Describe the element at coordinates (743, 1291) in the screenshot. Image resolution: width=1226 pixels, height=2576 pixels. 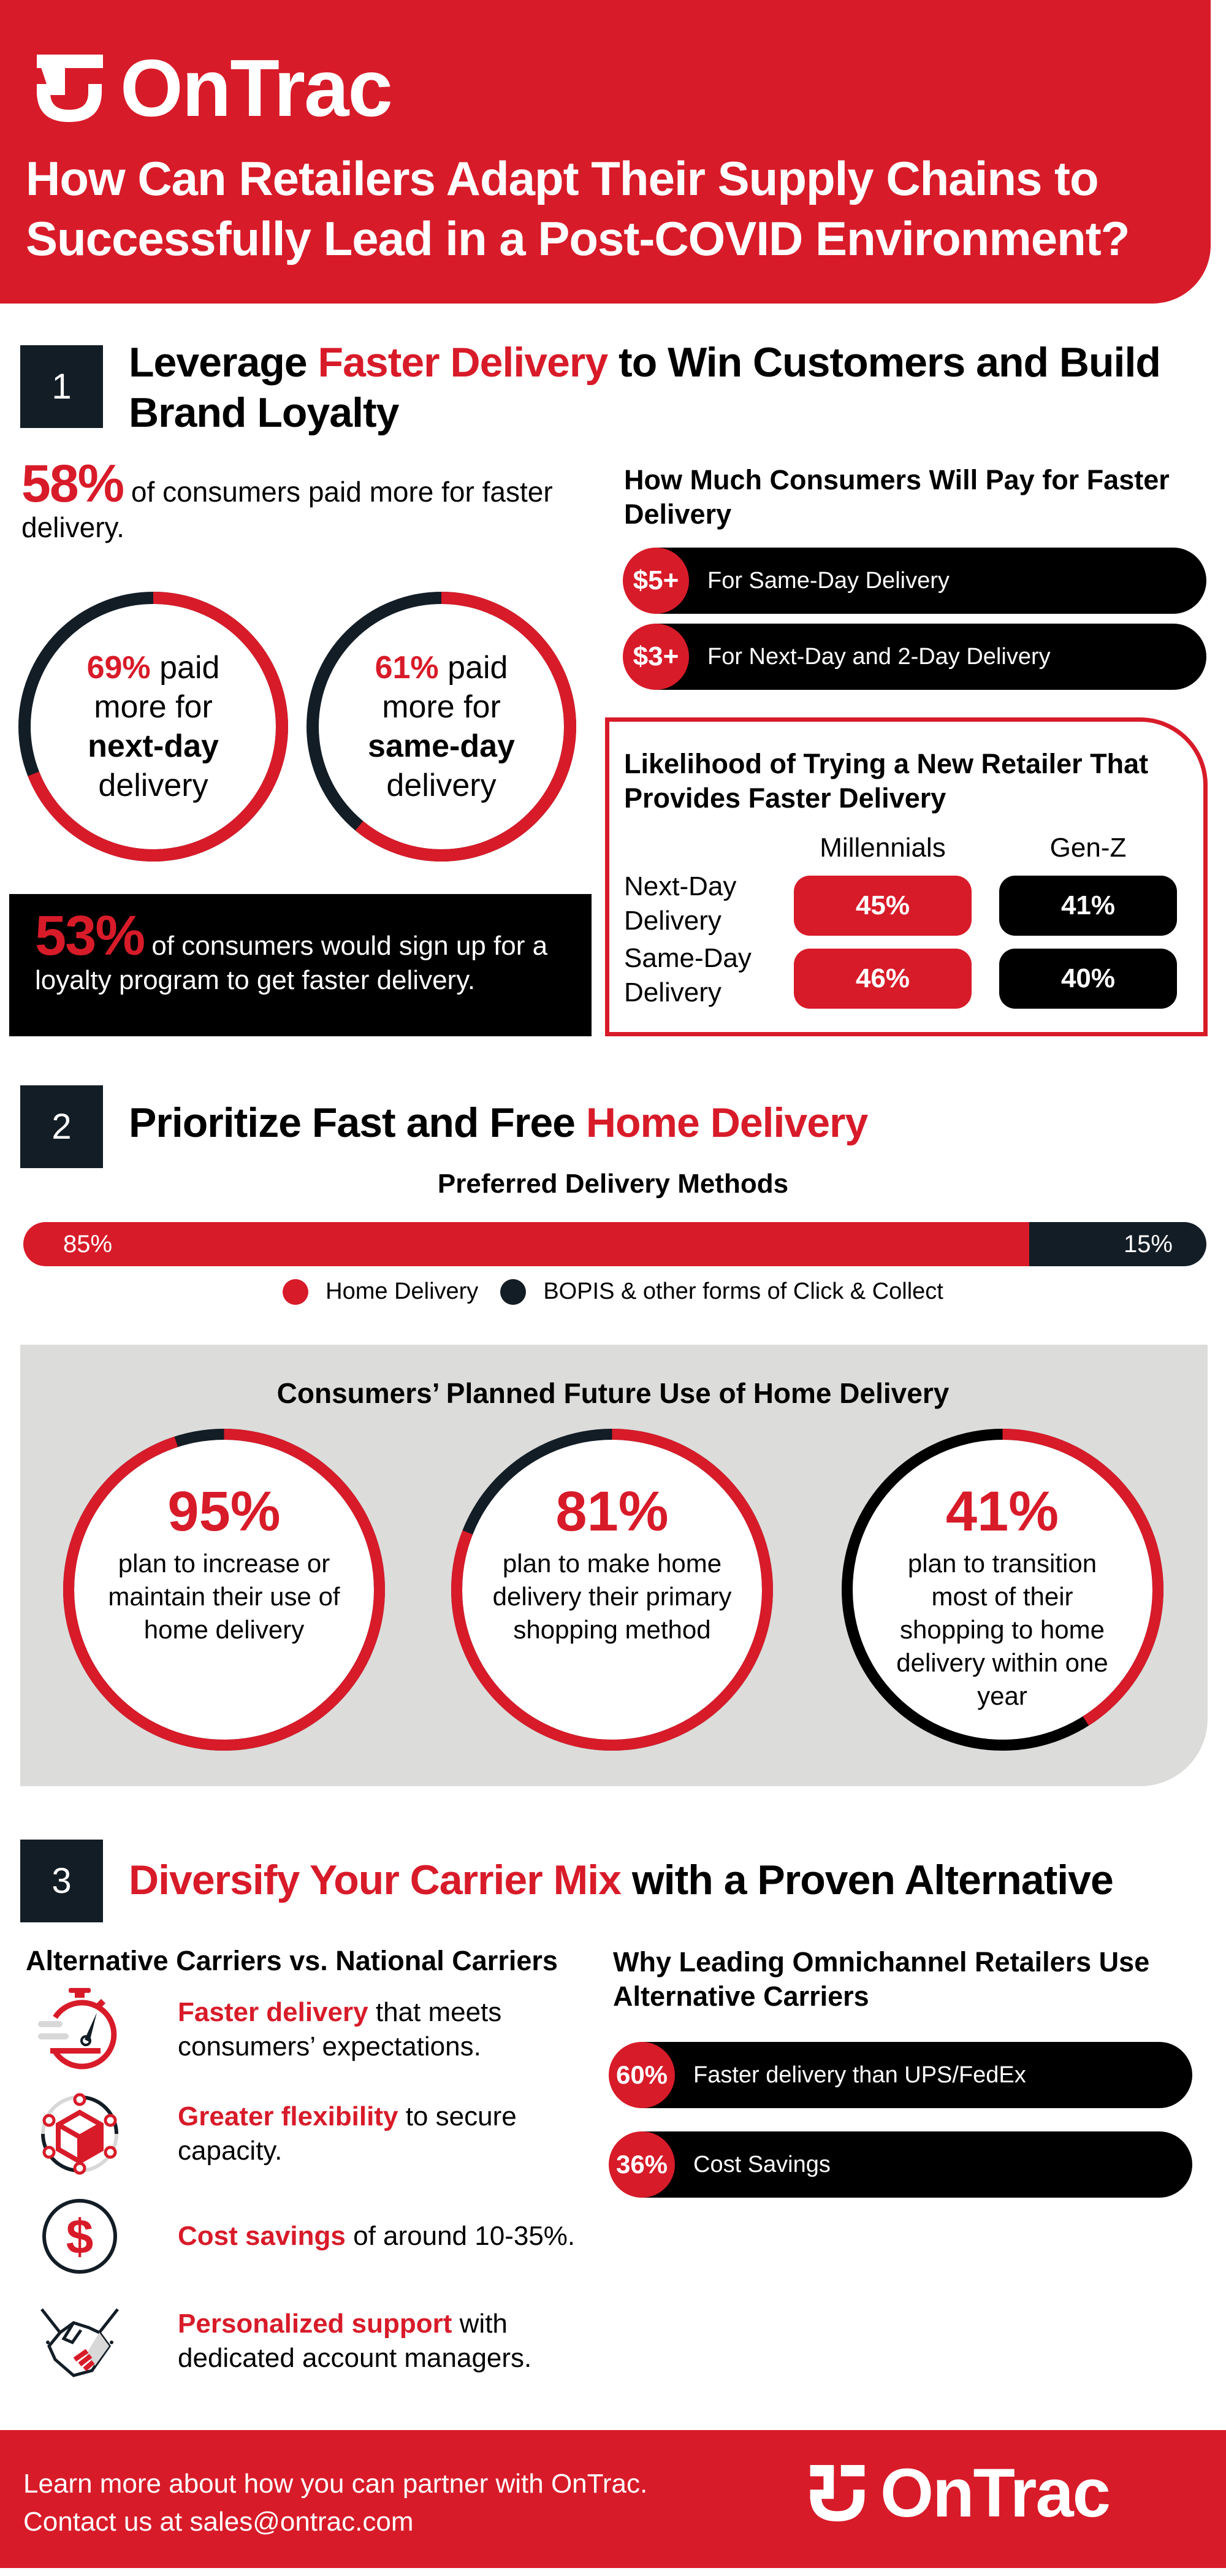
I see `legend-label: BOPIS & other forms of Click & Collect` at that location.